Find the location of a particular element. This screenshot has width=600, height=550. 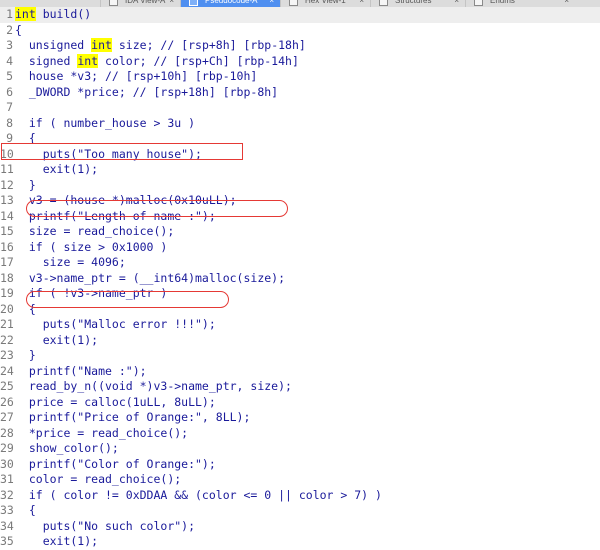

code-line: 29 show_color(); is located at coordinates (300, 449).